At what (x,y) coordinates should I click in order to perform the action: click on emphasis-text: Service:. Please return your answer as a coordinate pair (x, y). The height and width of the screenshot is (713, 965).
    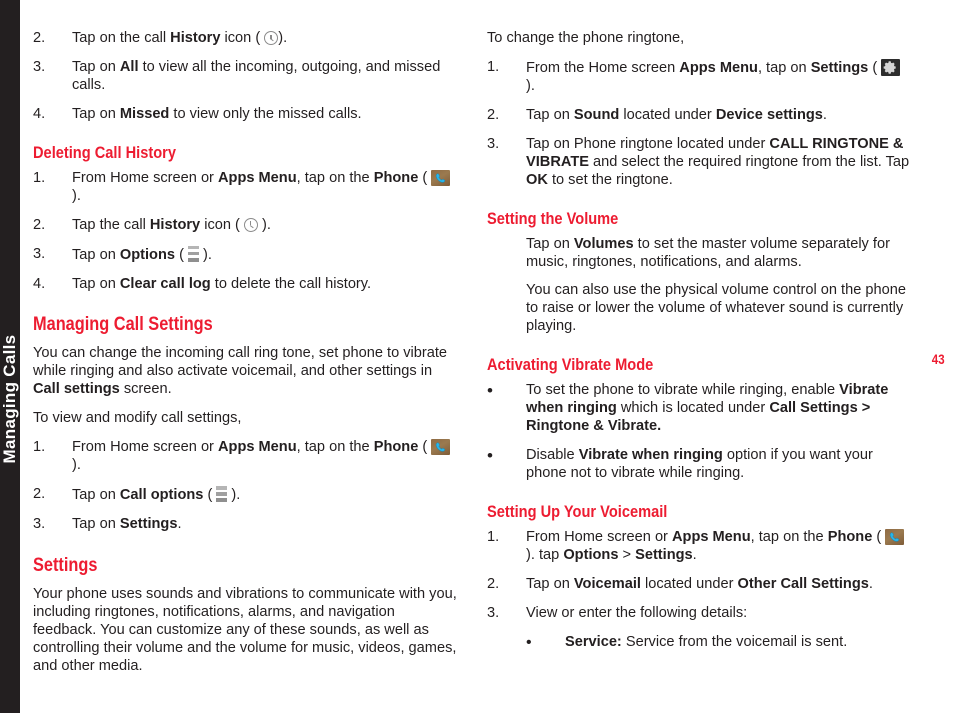
    Looking at the image, I should click on (593, 641).